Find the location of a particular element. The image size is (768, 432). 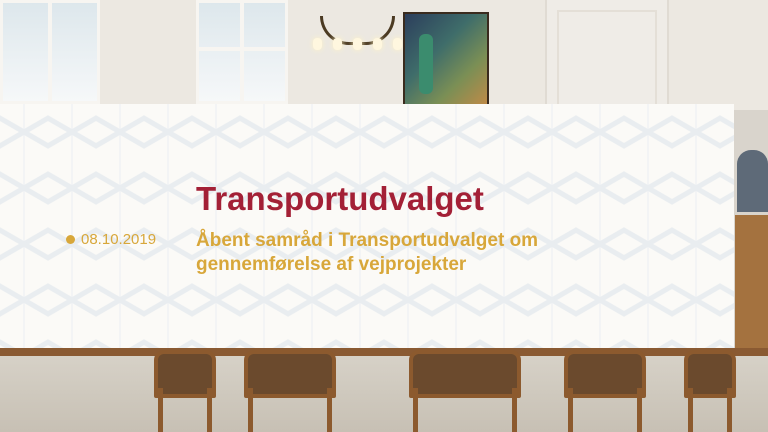

table-edge is located at coordinates (384, 352).